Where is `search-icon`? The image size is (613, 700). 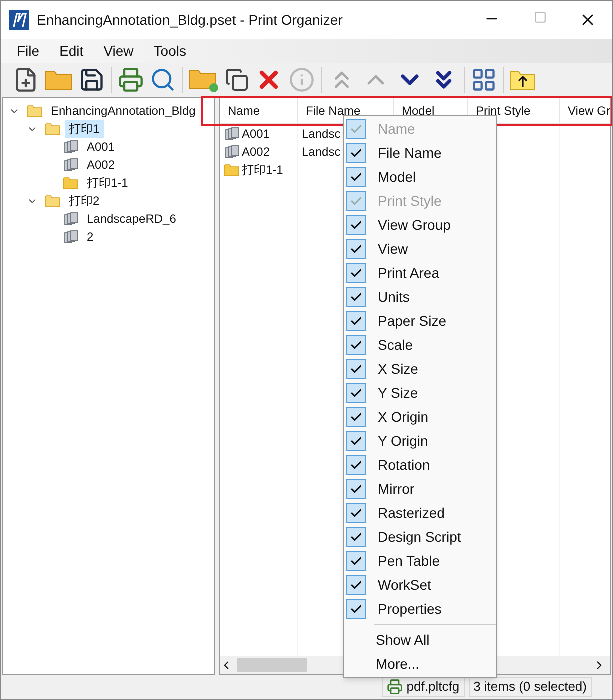
search-icon is located at coordinates (163, 80).